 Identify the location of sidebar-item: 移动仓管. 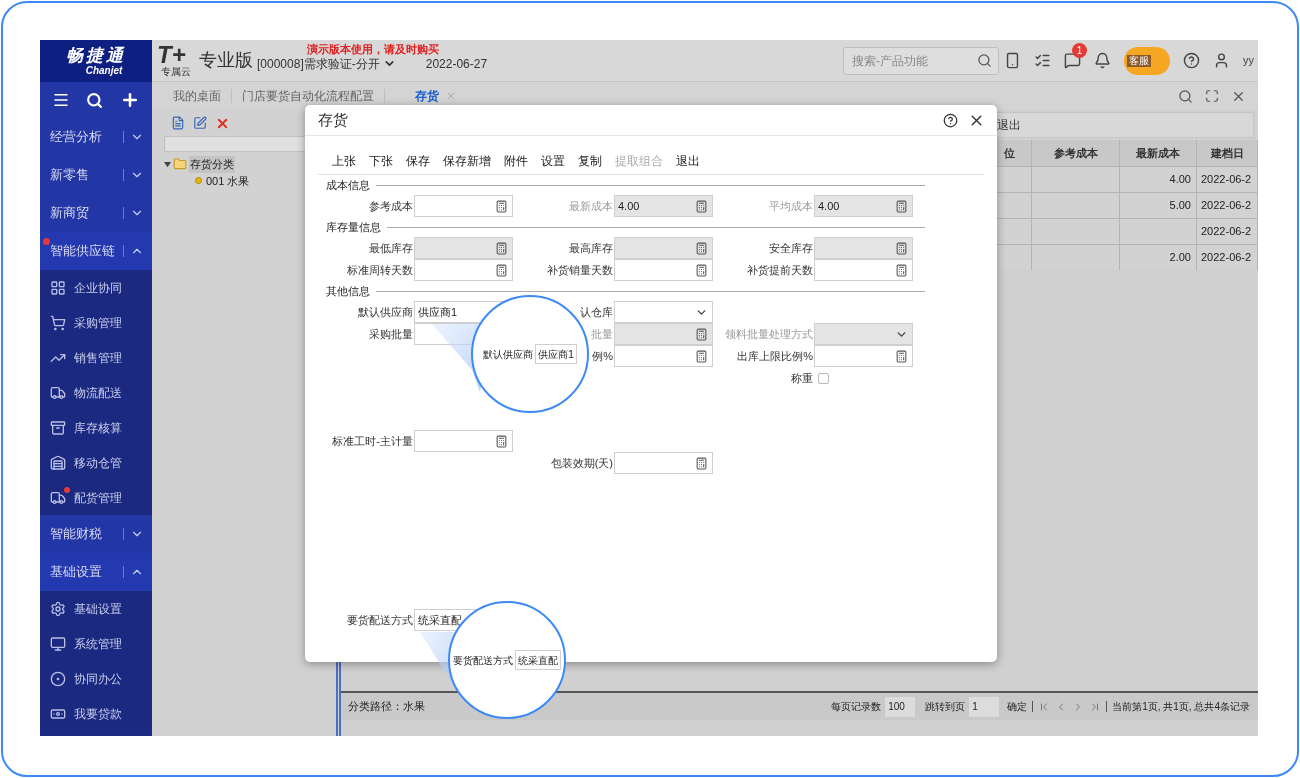
(96, 462).